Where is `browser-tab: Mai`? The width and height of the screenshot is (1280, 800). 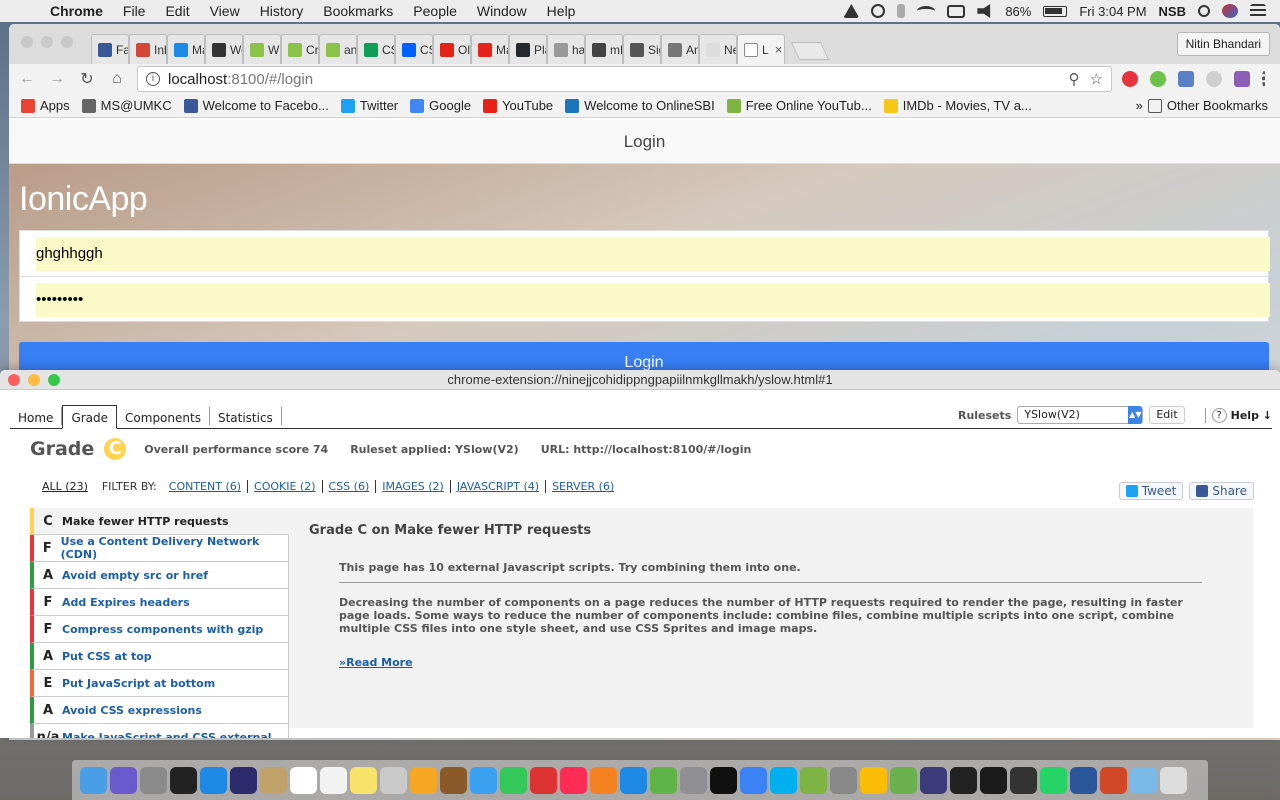 browser-tab: Mai is located at coordinates (186, 49).